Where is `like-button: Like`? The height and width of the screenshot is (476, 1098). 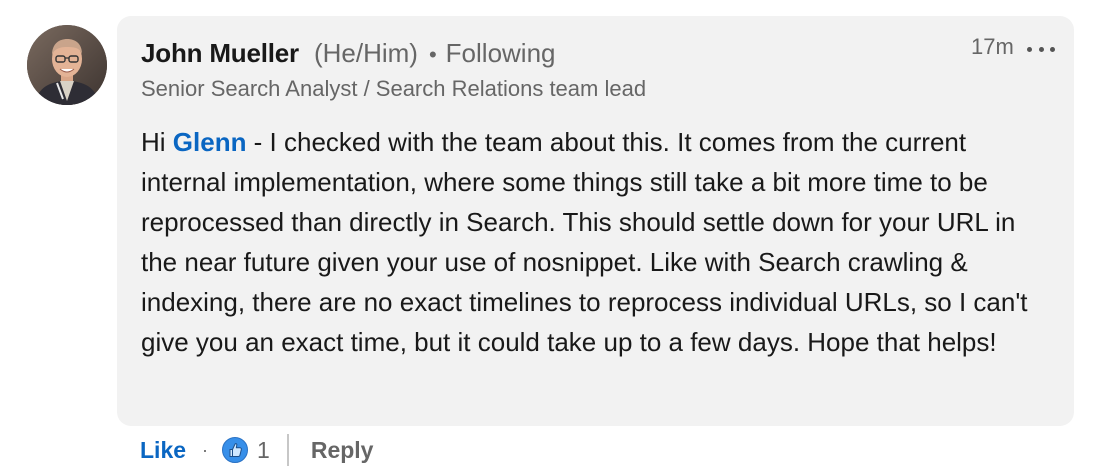 like-button: Like is located at coordinates (163, 450).